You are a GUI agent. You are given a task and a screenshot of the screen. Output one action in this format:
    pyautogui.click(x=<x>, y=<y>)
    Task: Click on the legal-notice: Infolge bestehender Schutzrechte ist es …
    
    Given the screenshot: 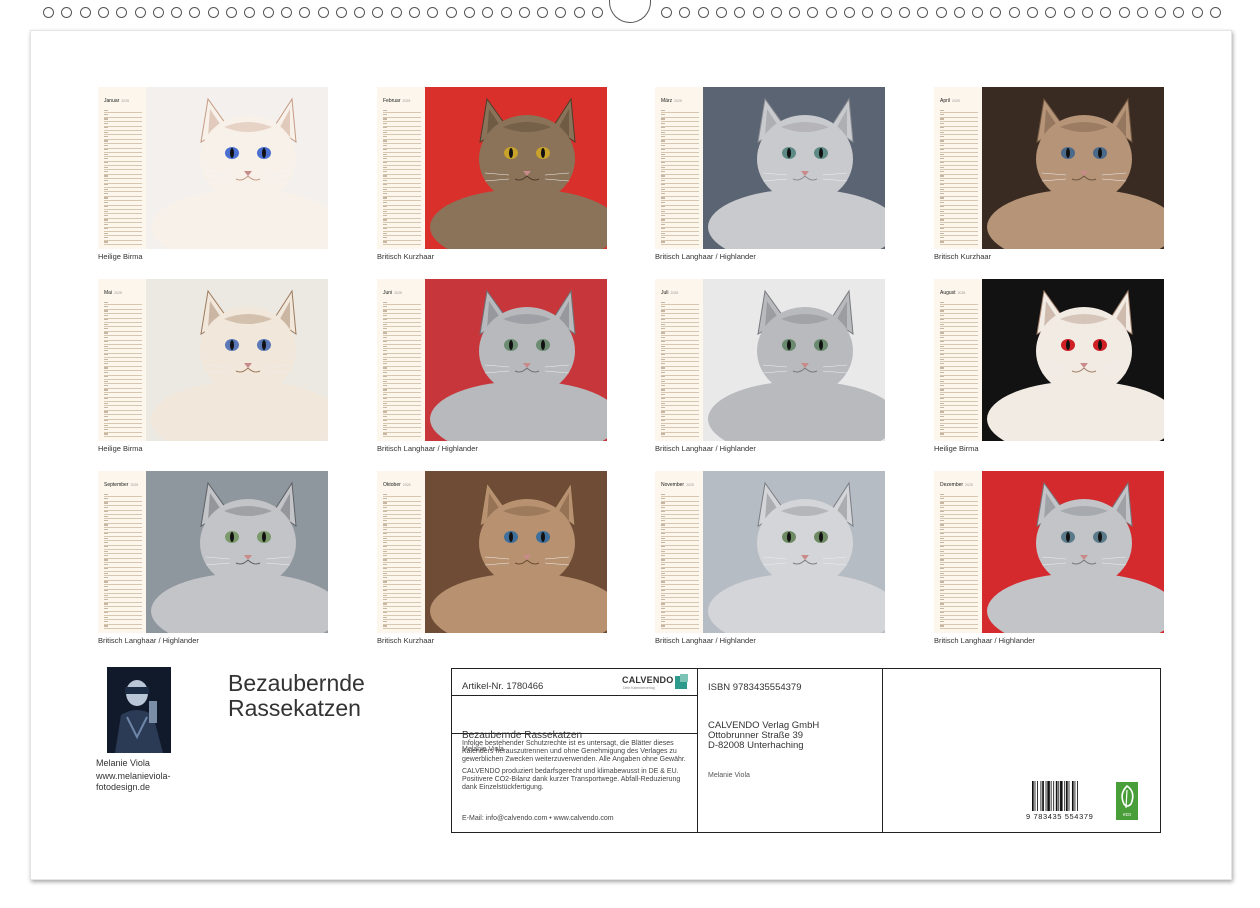 What is the action you would take?
    pyautogui.click(x=576, y=767)
    